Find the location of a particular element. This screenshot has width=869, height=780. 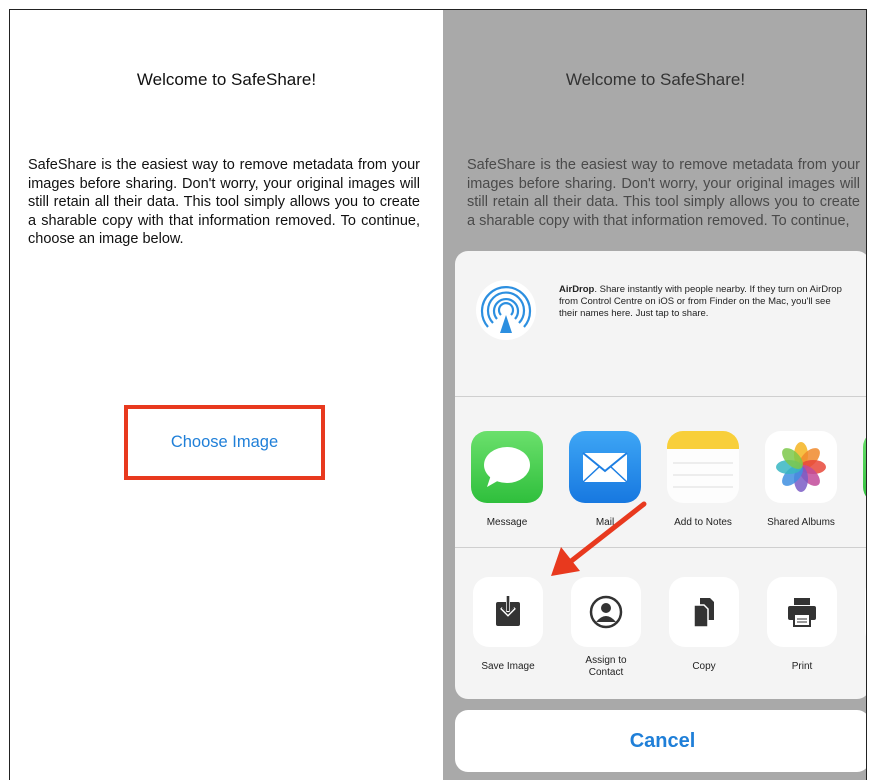

action-label: Assign to Contact is located at coordinates (606, 666).